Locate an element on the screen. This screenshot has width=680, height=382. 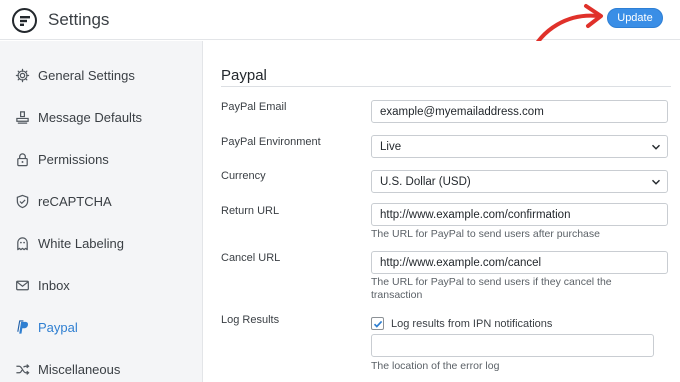
envelope-icon is located at coordinates (22, 285).